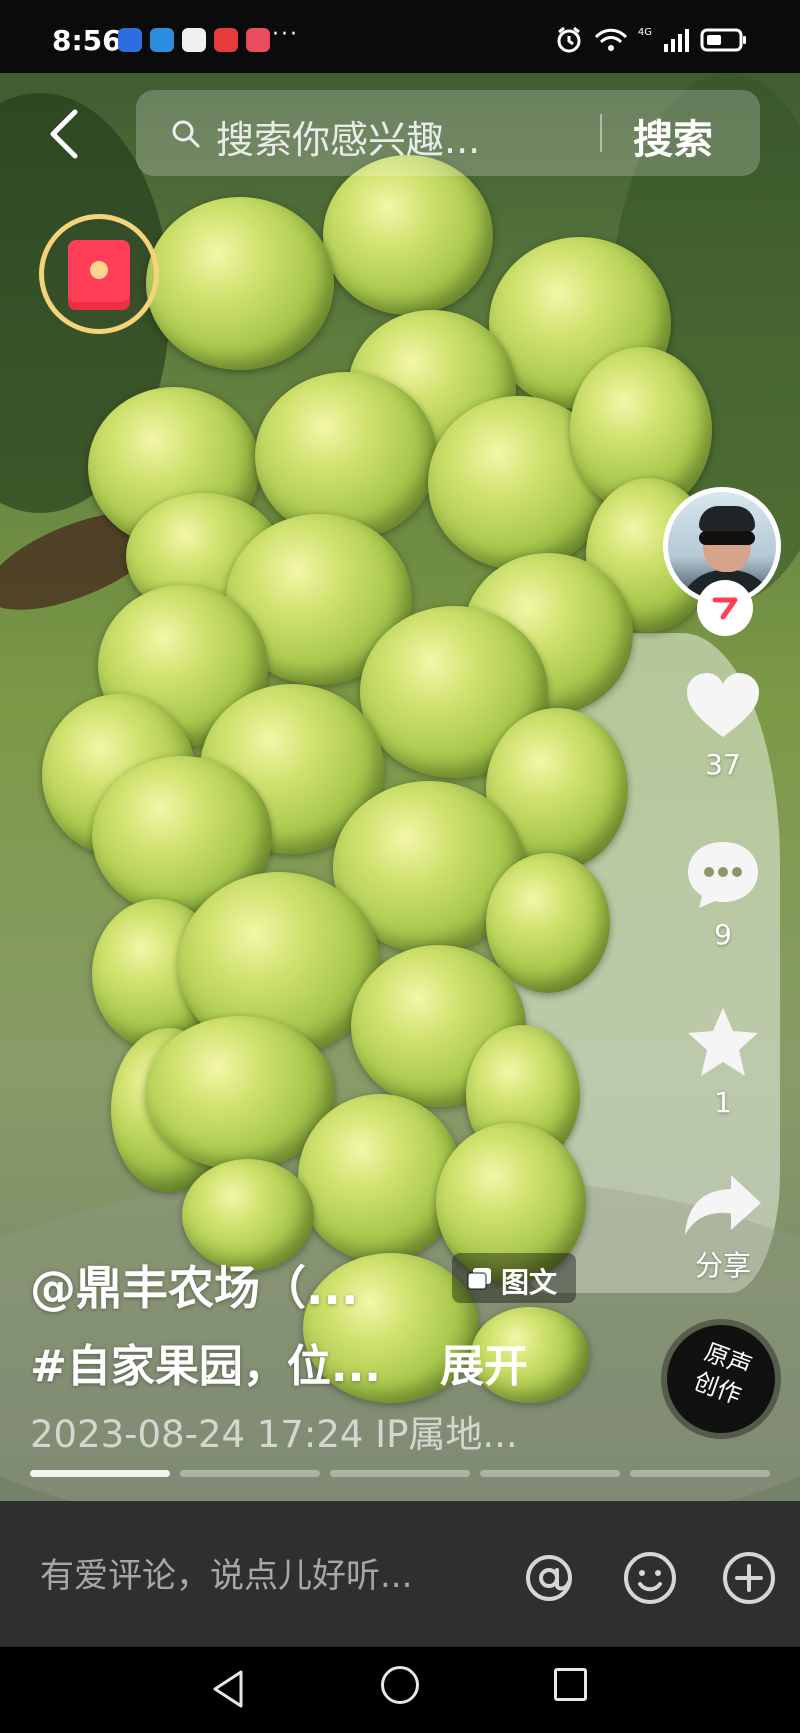 This screenshot has width=800, height=1733. What do you see at coordinates (229, 1689) in the screenshot?
I see `nav-back-icon` at bounding box center [229, 1689].